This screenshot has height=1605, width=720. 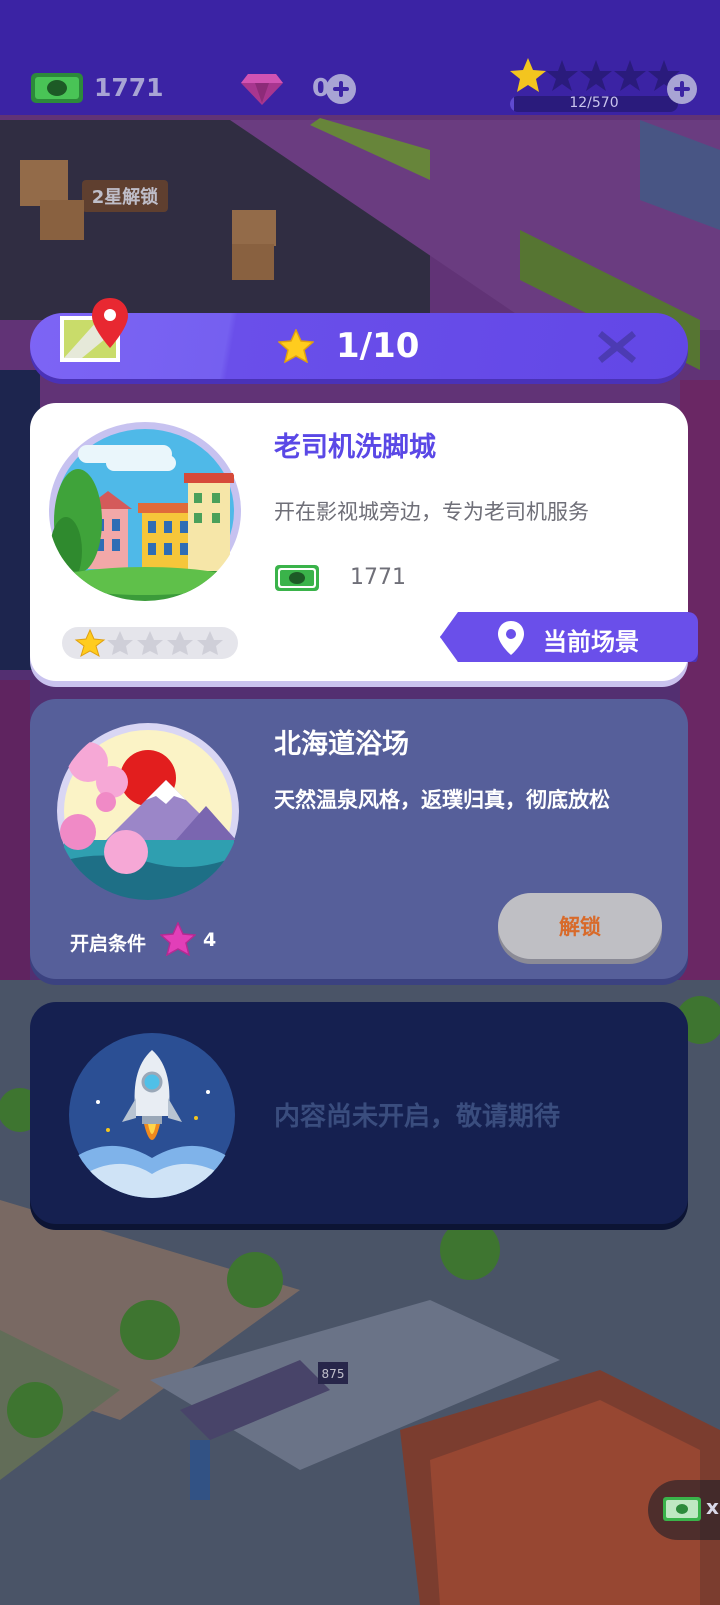 What do you see at coordinates (712, 1507) in the screenshot?
I see `side-cash-multiplier: x` at bounding box center [712, 1507].